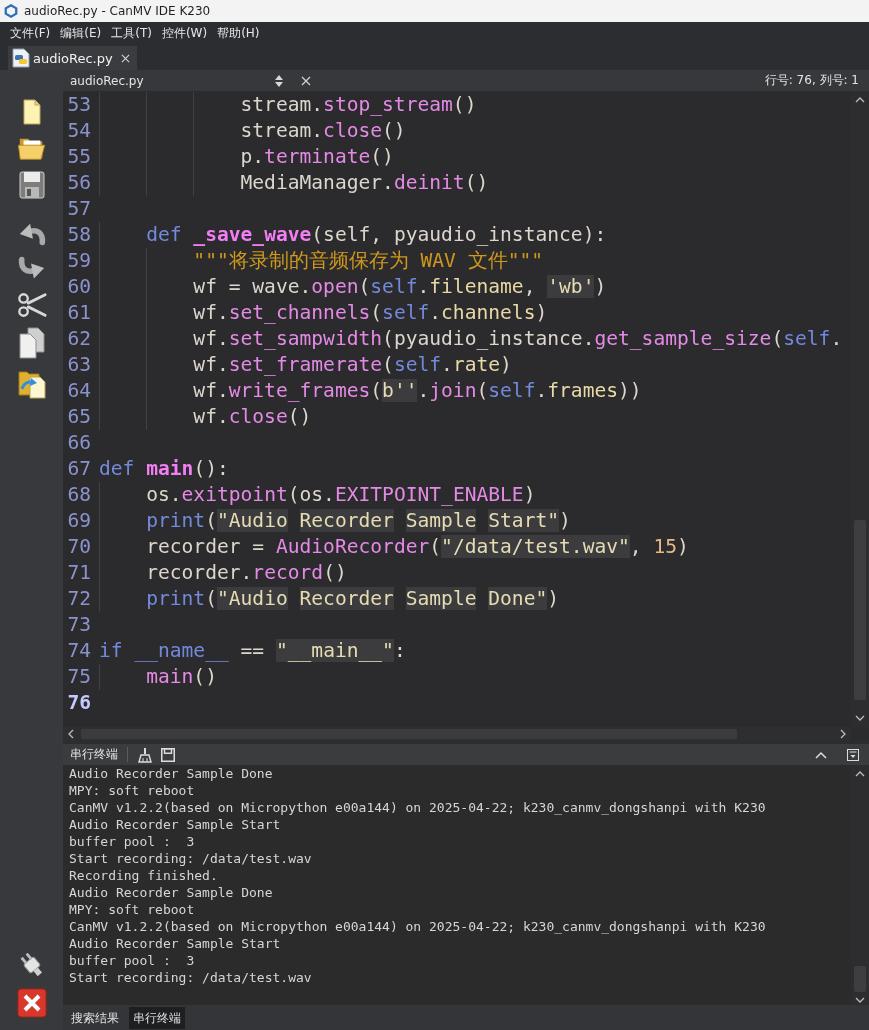 Image resolution: width=869 pixels, height=1030 pixels. I want to click on line-number: 71, so click(79, 573).